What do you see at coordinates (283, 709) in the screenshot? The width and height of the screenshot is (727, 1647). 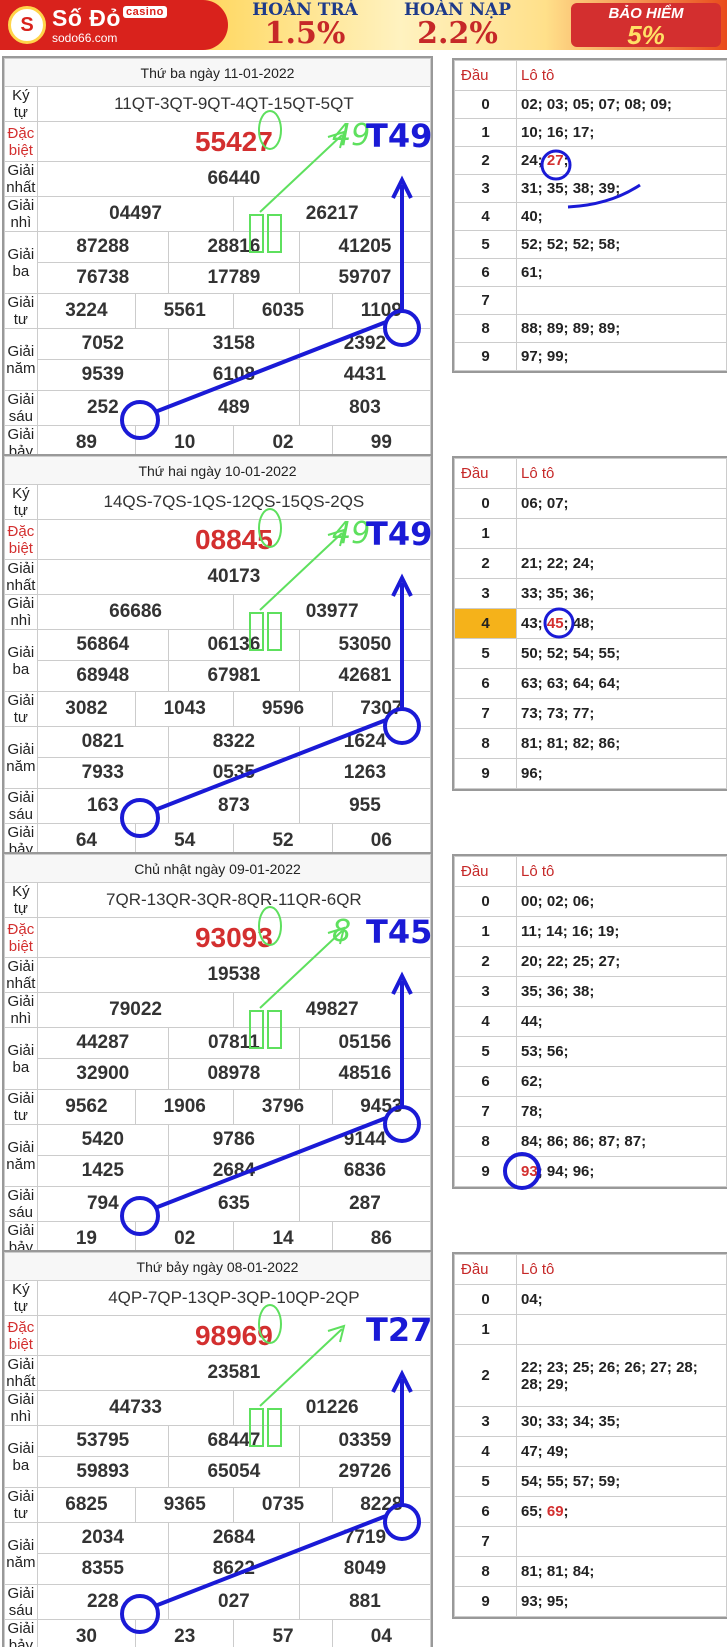 I see `giai-tu-value: 9596` at bounding box center [283, 709].